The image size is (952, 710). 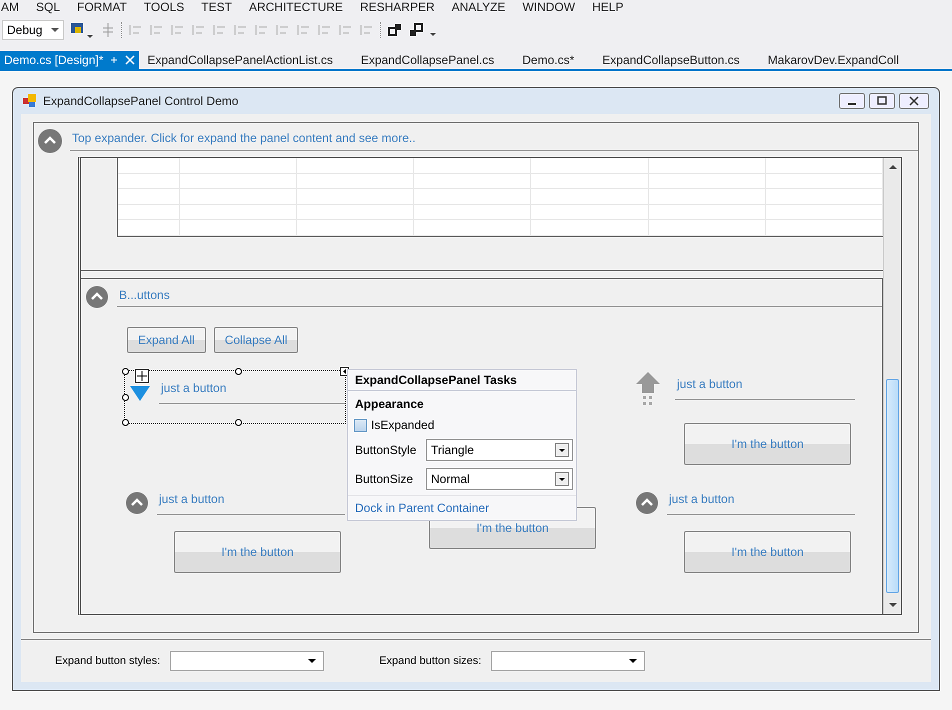 What do you see at coordinates (462, 380) in the screenshot?
I see `popup-title: ExpandCollapsePanel Tasks` at bounding box center [462, 380].